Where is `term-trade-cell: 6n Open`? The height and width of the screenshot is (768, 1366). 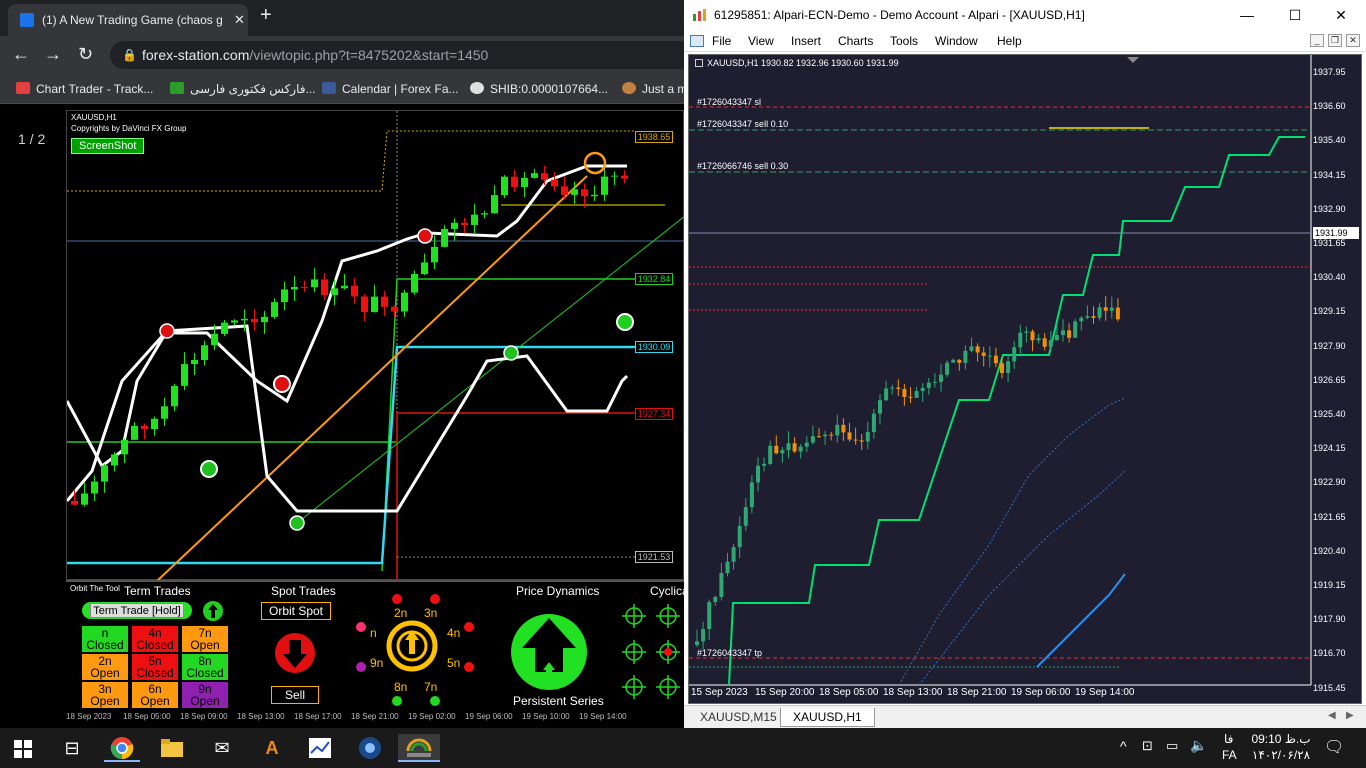
term-trade-cell: 6n Open is located at coordinates (155, 695).